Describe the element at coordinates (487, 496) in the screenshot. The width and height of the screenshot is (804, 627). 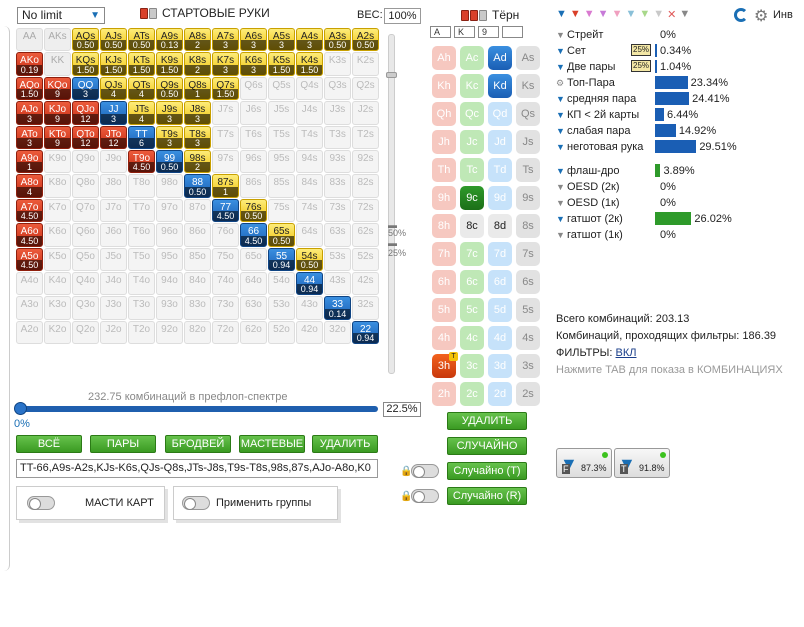
I see `random-river-button: Случайно (R)` at that location.